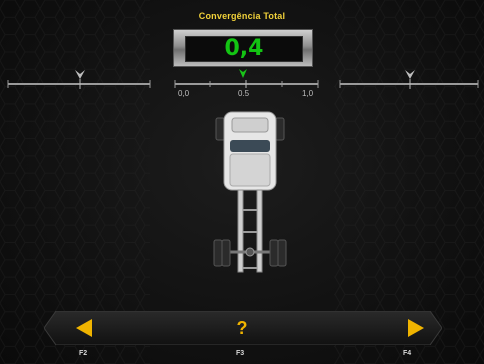 The image size is (484, 364). What do you see at coordinates (243, 73) in the screenshot?
I see `value-marker-icon` at bounding box center [243, 73].